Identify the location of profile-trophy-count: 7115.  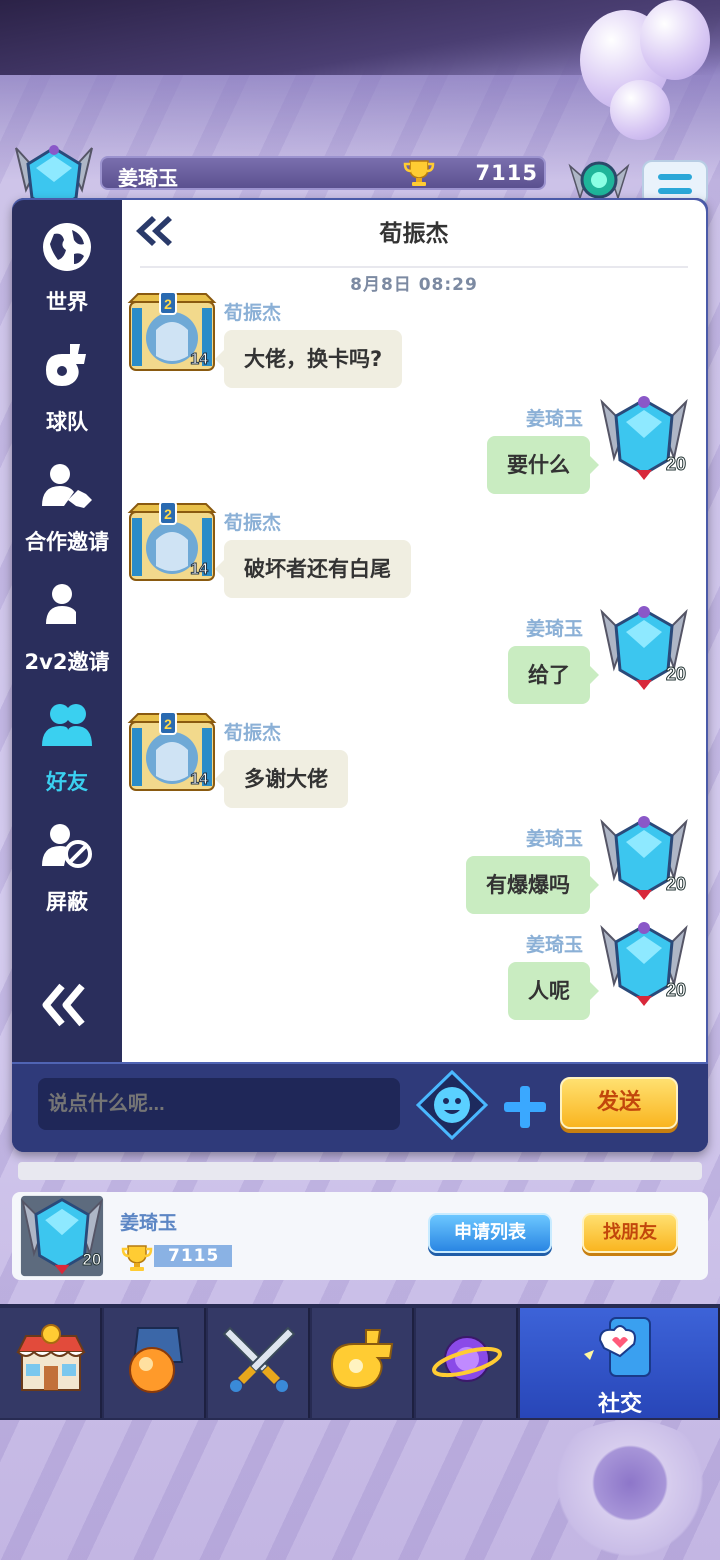
(193, 1256).